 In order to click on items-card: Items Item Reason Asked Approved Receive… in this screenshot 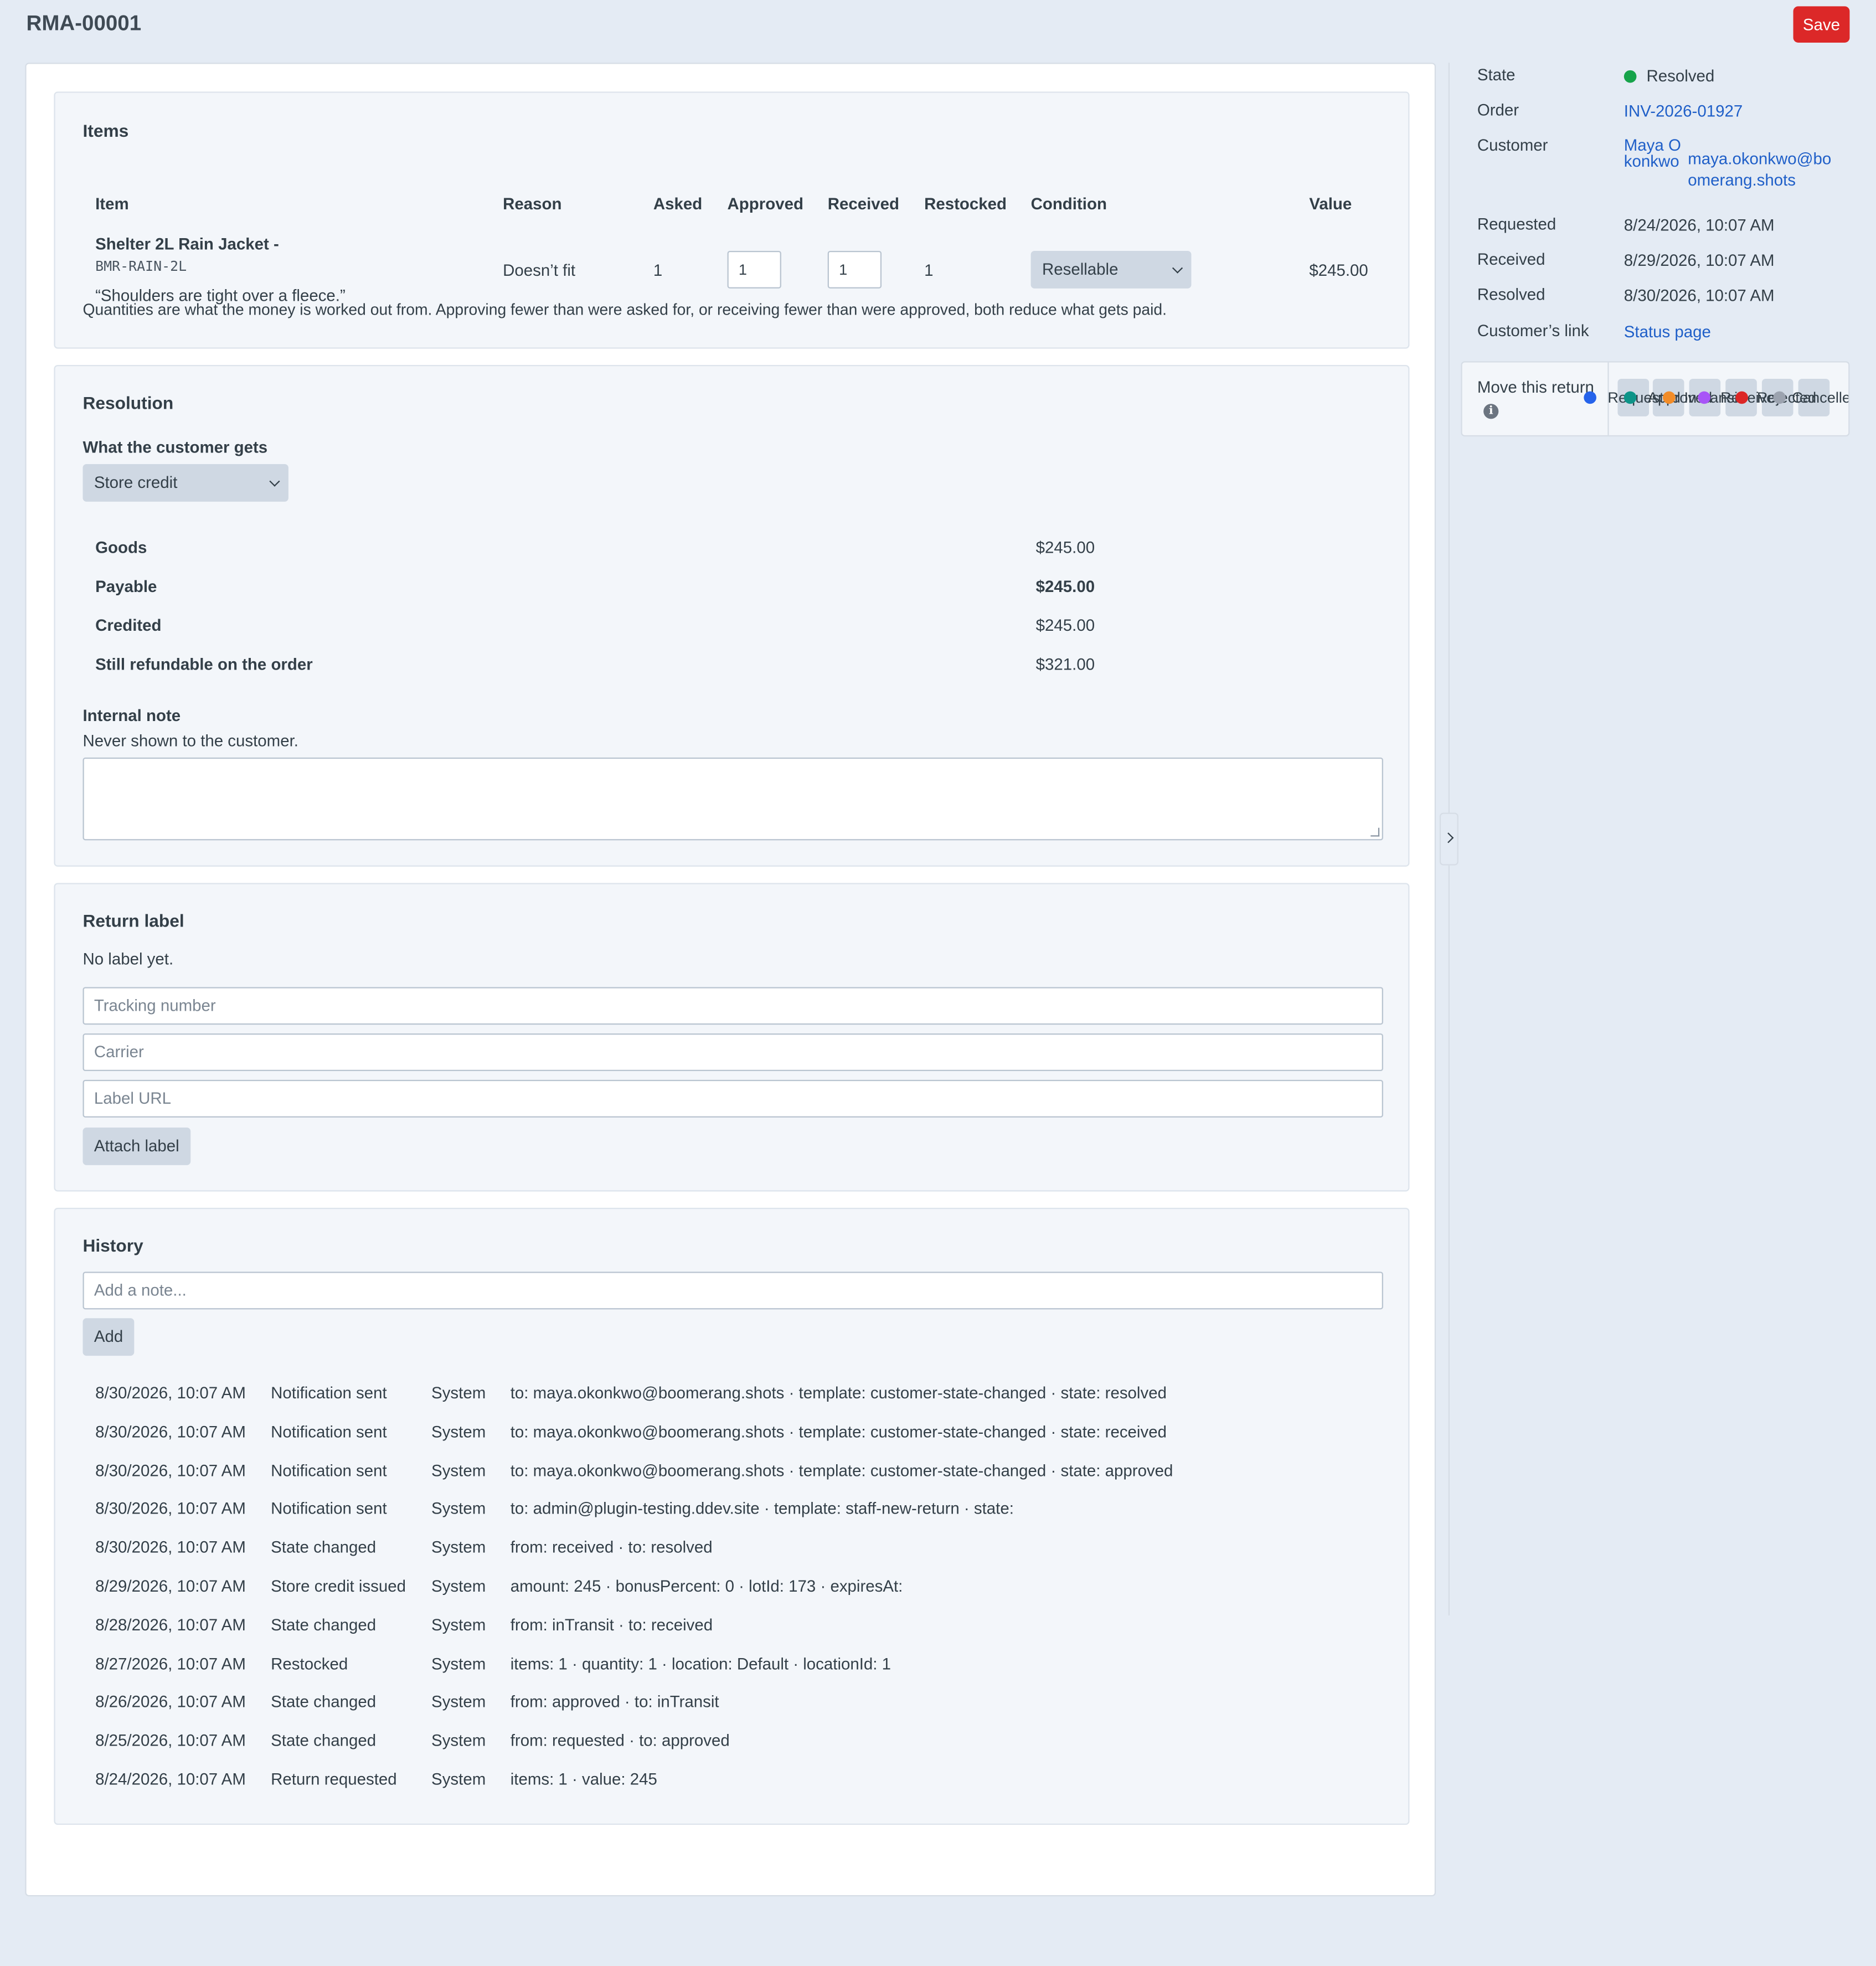, I will do `click(732, 220)`.